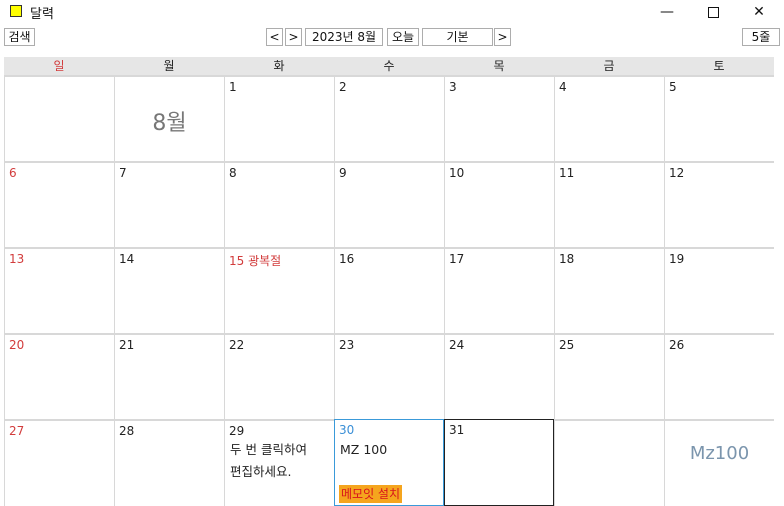  I want to click on selected-day-cell: 31, so click(499, 462).